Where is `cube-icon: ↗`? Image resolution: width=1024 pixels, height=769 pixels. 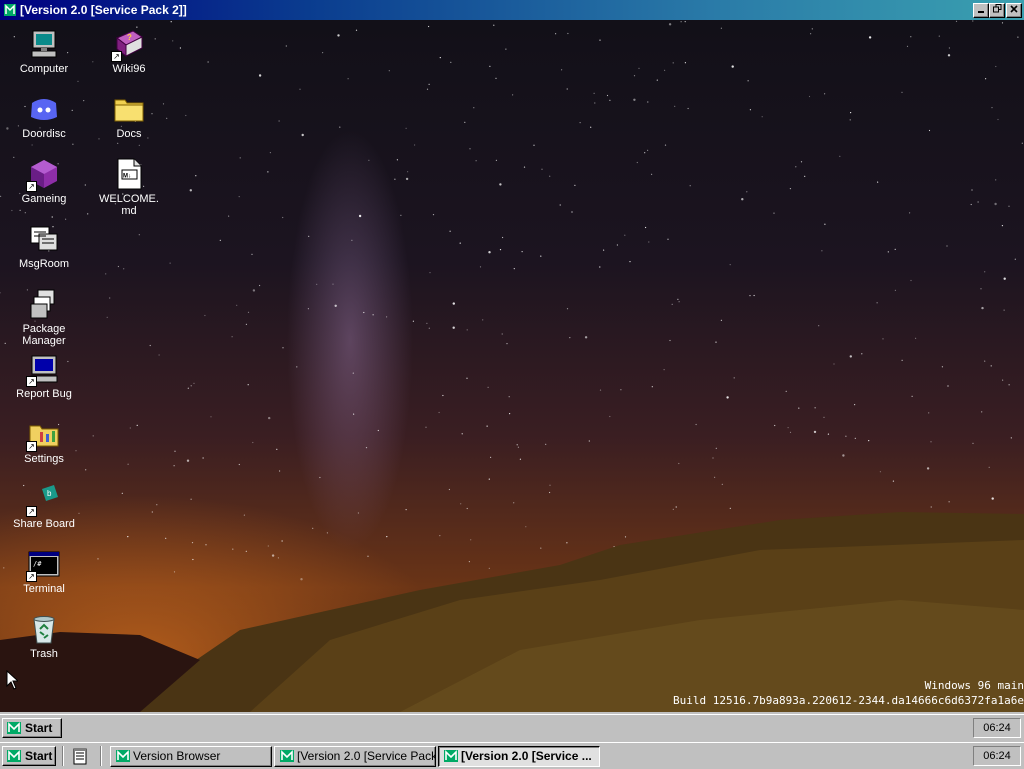 cube-icon: ↗ is located at coordinates (43, 175).